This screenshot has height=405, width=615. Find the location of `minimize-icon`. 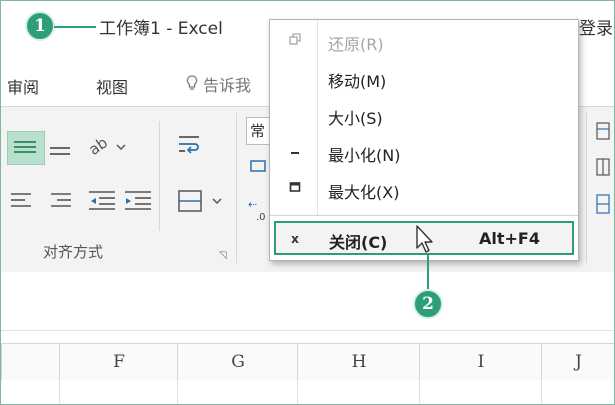

minimize-icon is located at coordinates (295, 152).